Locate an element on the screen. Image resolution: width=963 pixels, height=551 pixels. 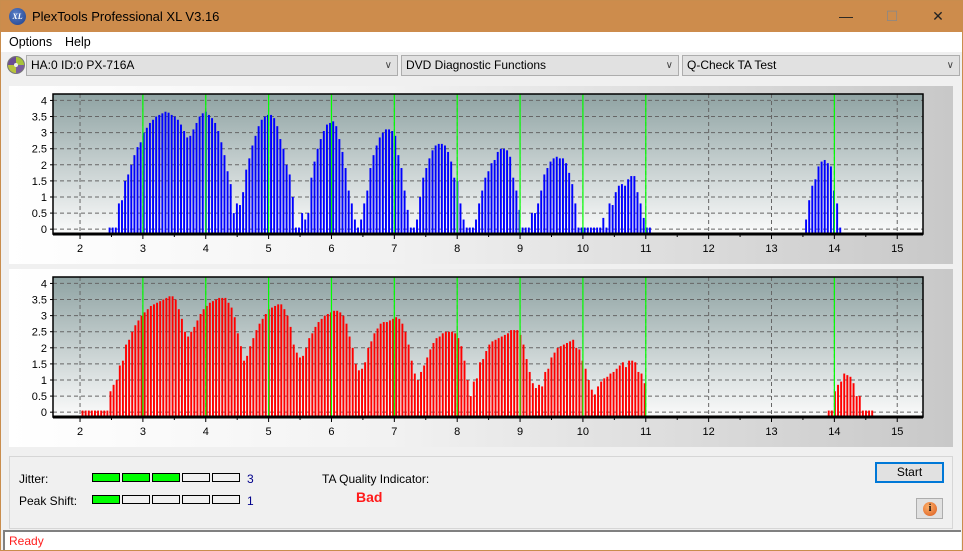
y-tick-label: 1.5 is located at coordinates (39, 365).